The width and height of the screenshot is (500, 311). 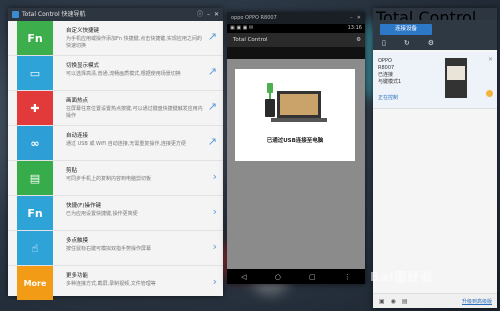 I want to click on row-title: 切换显示模式, so click(x=83, y=66).